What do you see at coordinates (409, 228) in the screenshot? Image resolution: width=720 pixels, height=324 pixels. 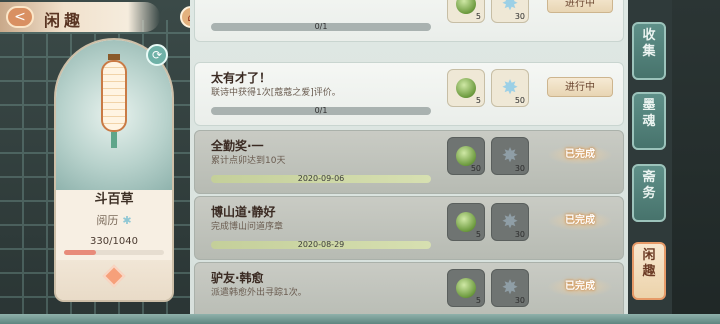 I see `list-item: 博山道·静好 完成博山问道序章 2020-08-29 5 ✸ 30 已完成` at bounding box center [409, 228].